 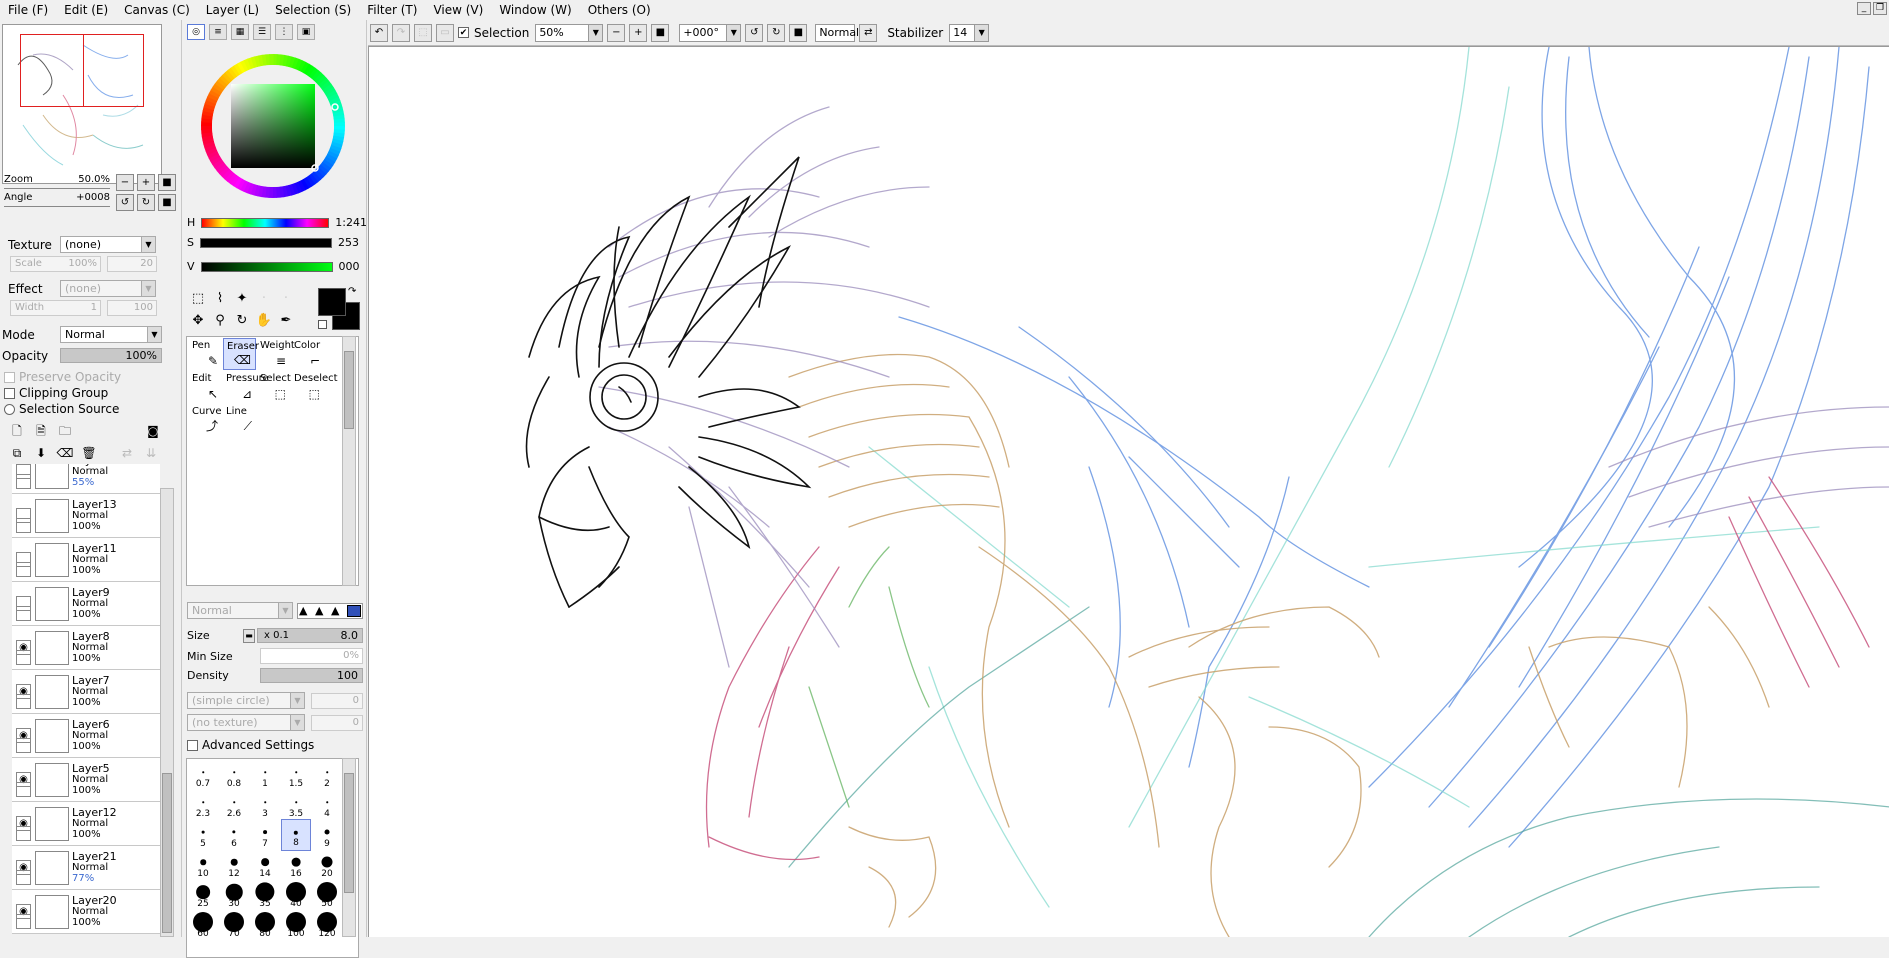 I want to click on layer-row: ◉ Layer7 Normal 100%, so click(x=86, y=692).